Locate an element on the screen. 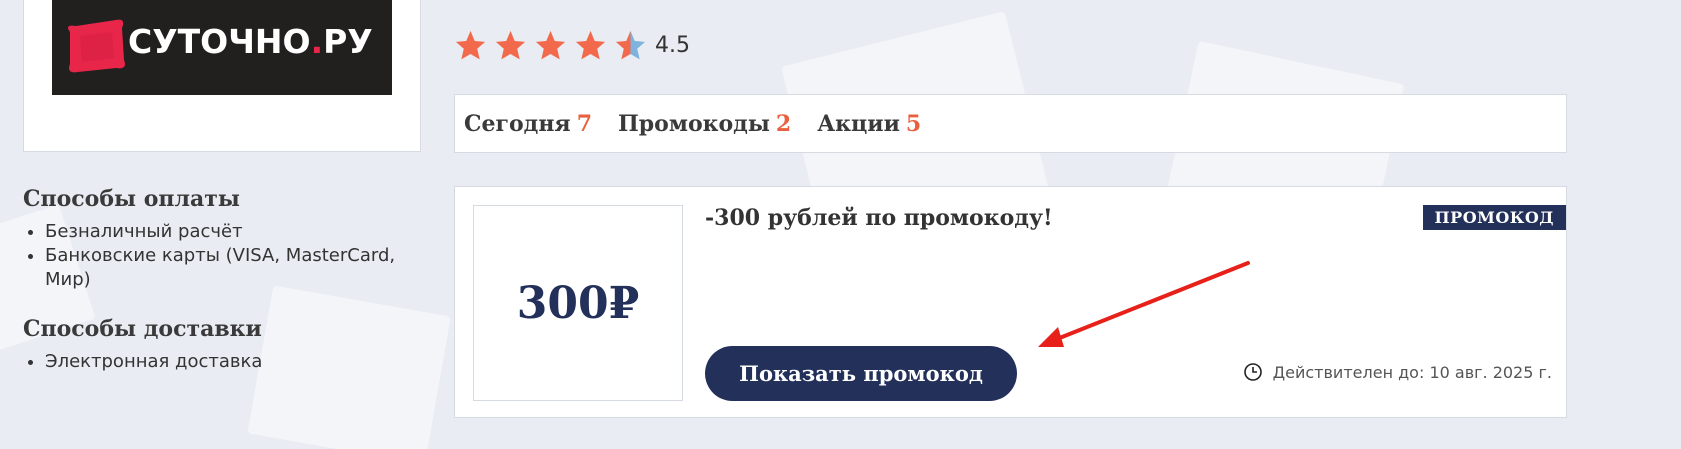 Image resolution: width=1681 pixels, height=449 pixels. offer-title: -300 рублей по промокоду! is located at coordinates (879, 218).